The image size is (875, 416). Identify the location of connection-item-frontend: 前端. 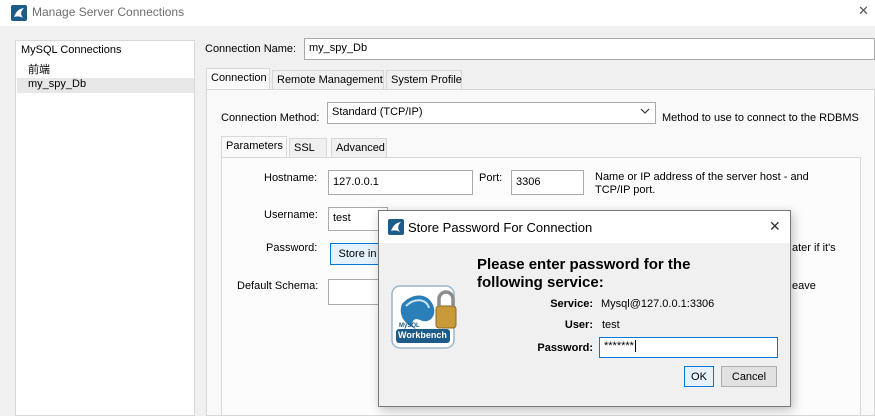
(39, 69).